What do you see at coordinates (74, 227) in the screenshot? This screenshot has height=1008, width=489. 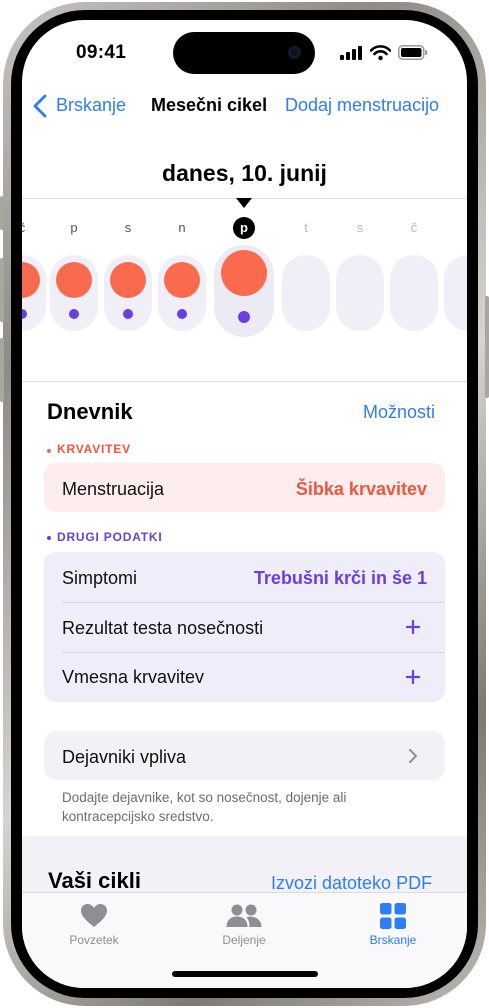 I see `day-letter: p` at bounding box center [74, 227].